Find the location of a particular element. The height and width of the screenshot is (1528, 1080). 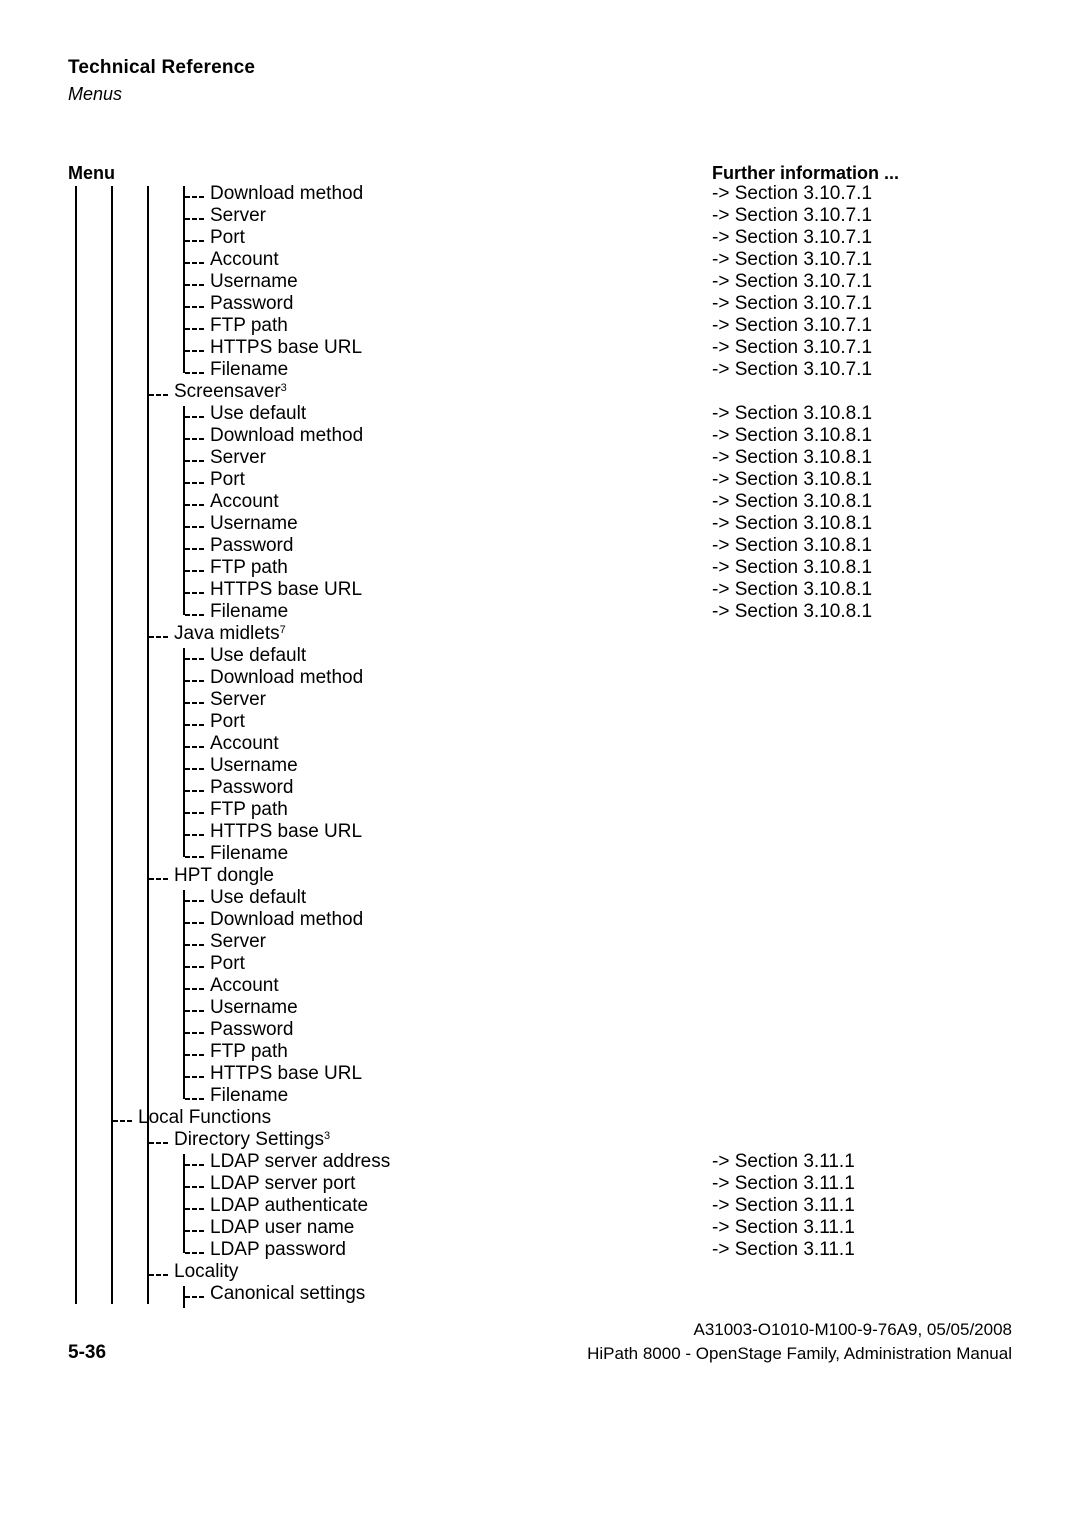

tree-row: Account -> Section 3.10.7.1 is located at coordinates (540, 261).